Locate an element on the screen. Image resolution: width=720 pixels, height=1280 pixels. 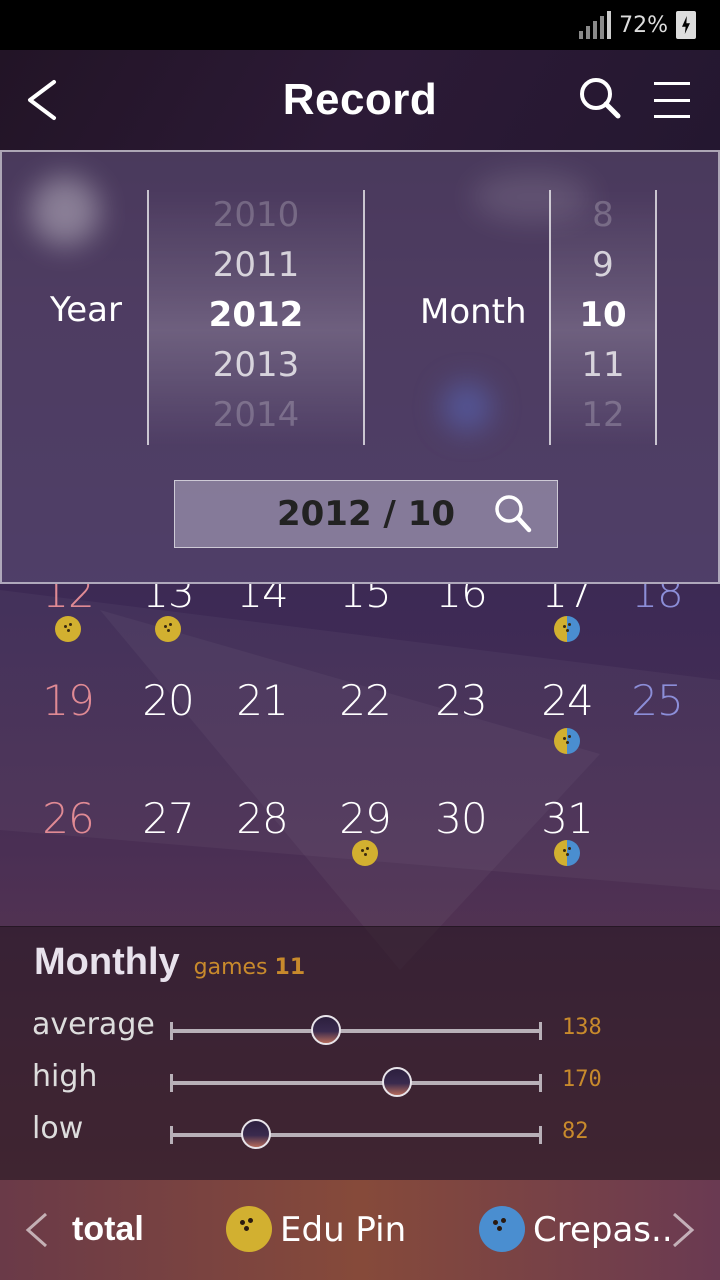
calendar-day: 23 is located at coordinates (461, 700).